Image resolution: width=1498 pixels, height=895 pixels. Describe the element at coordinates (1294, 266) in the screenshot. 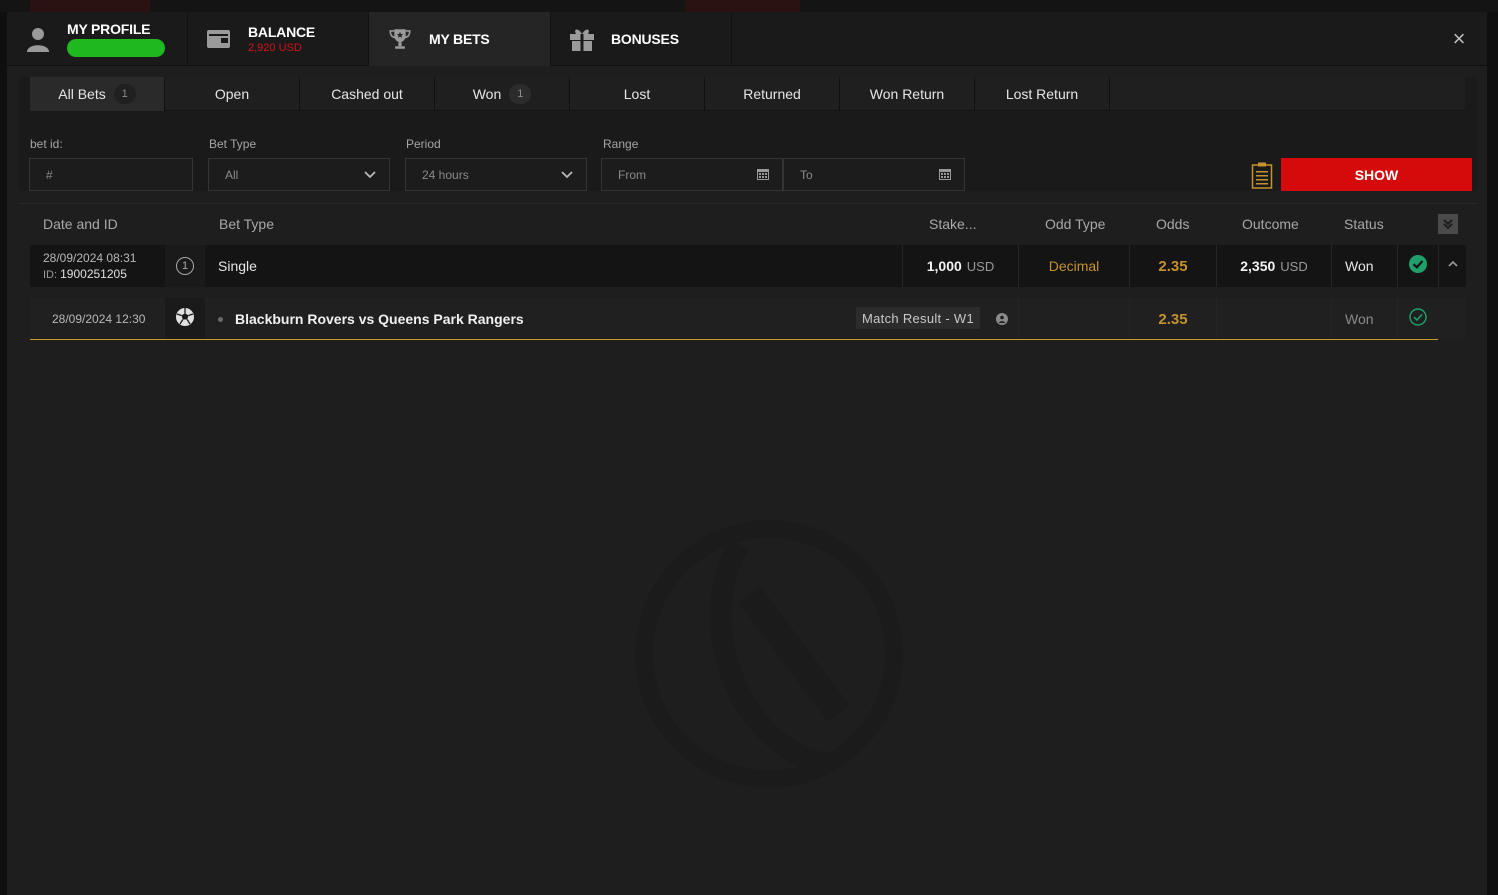

I see `outcome-currency: USD` at that location.